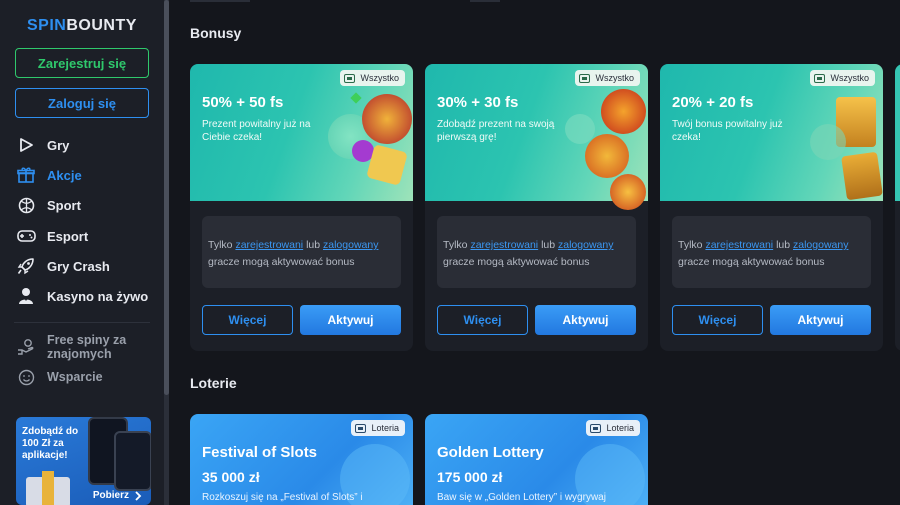  I want to click on gamepad-icon, so click(26, 236).